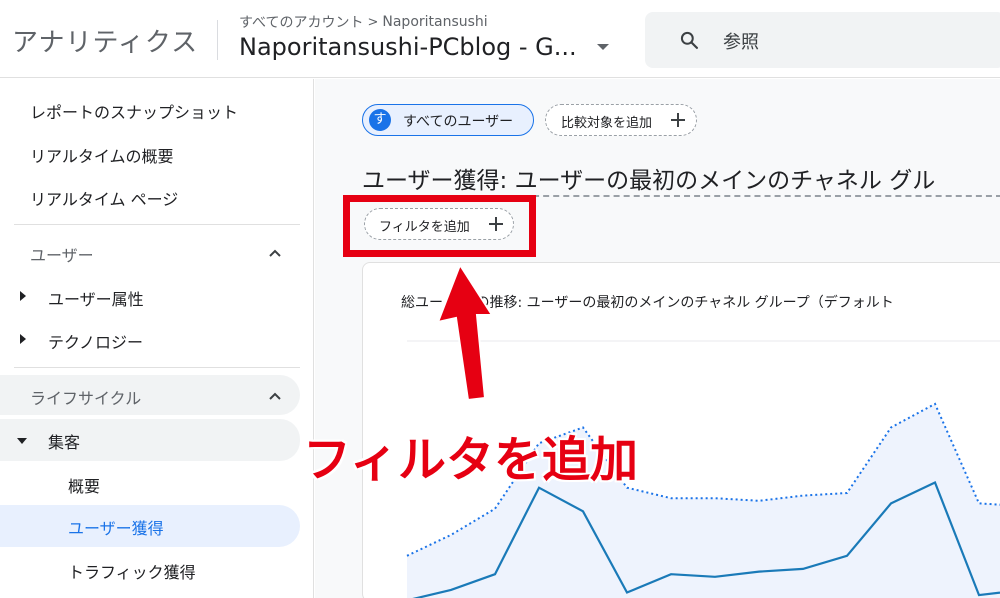  What do you see at coordinates (678, 120) in the screenshot?
I see `plus-icon` at bounding box center [678, 120].